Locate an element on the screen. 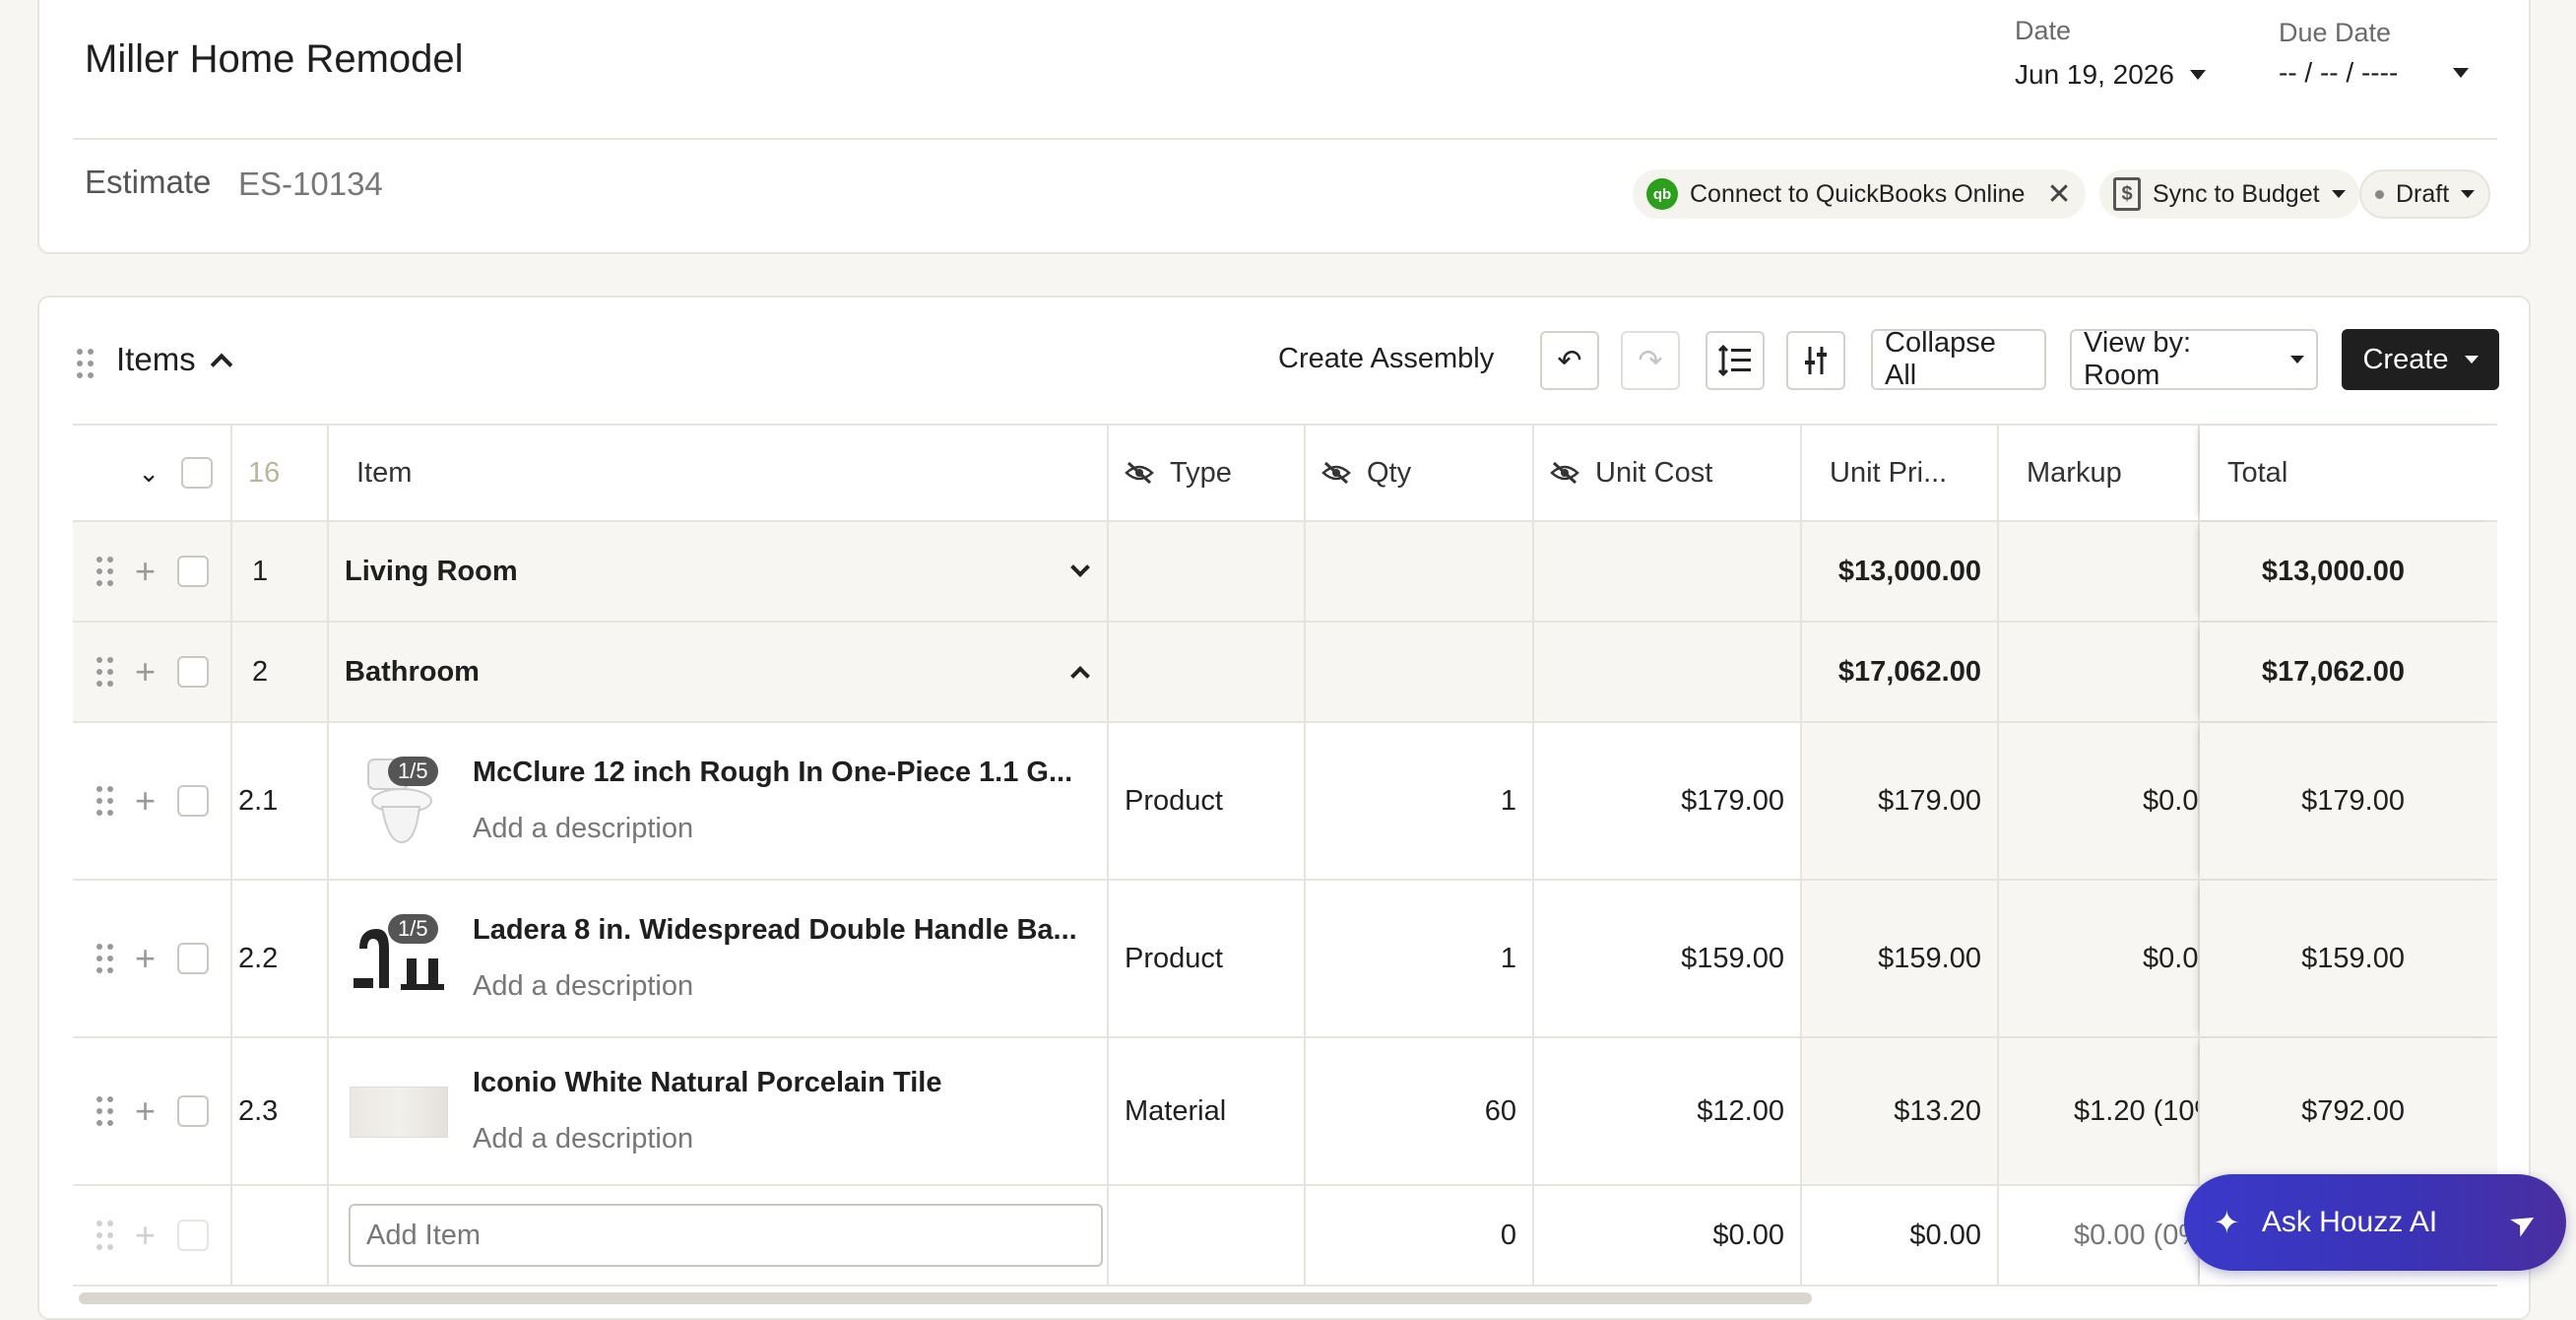 The height and width of the screenshot is (1320, 2576). add-item-input: Add Item is located at coordinates (726, 1235).